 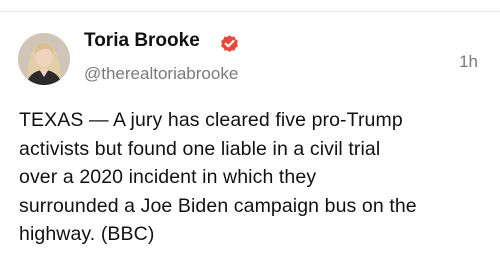 What do you see at coordinates (168, 177) in the screenshot?
I see `post-text-line: over a 2020 incident in which they` at bounding box center [168, 177].